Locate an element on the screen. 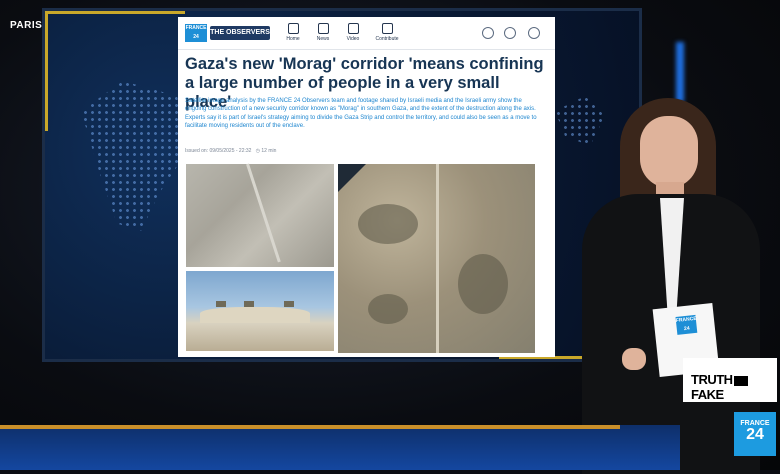 Image resolution: width=780 pixels, height=474 pixels. satellite-image-small is located at coordinates (260, 215).